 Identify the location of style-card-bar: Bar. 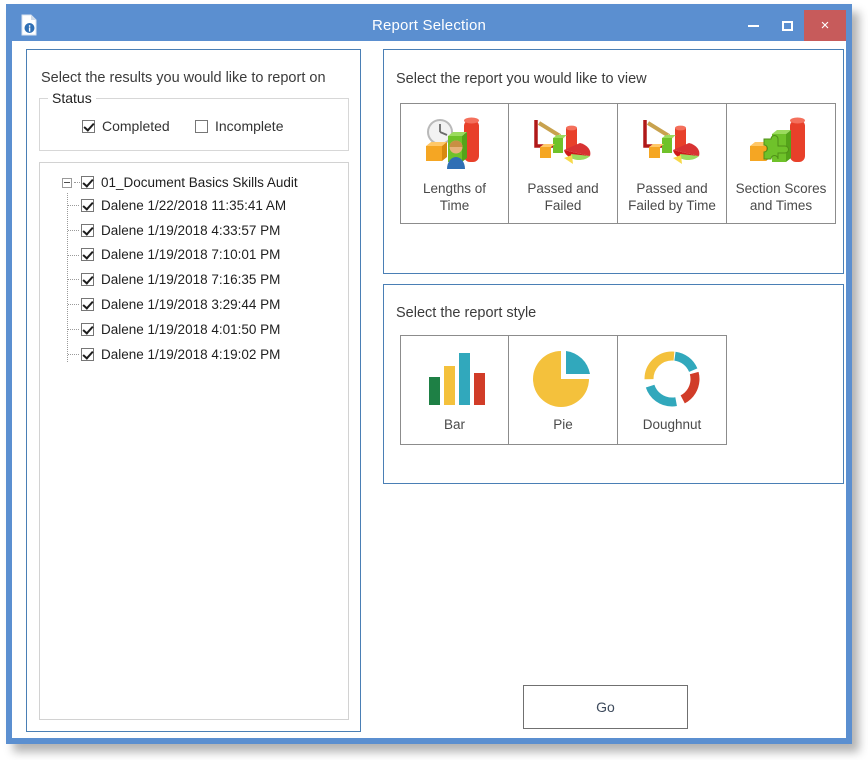
(454, 390).